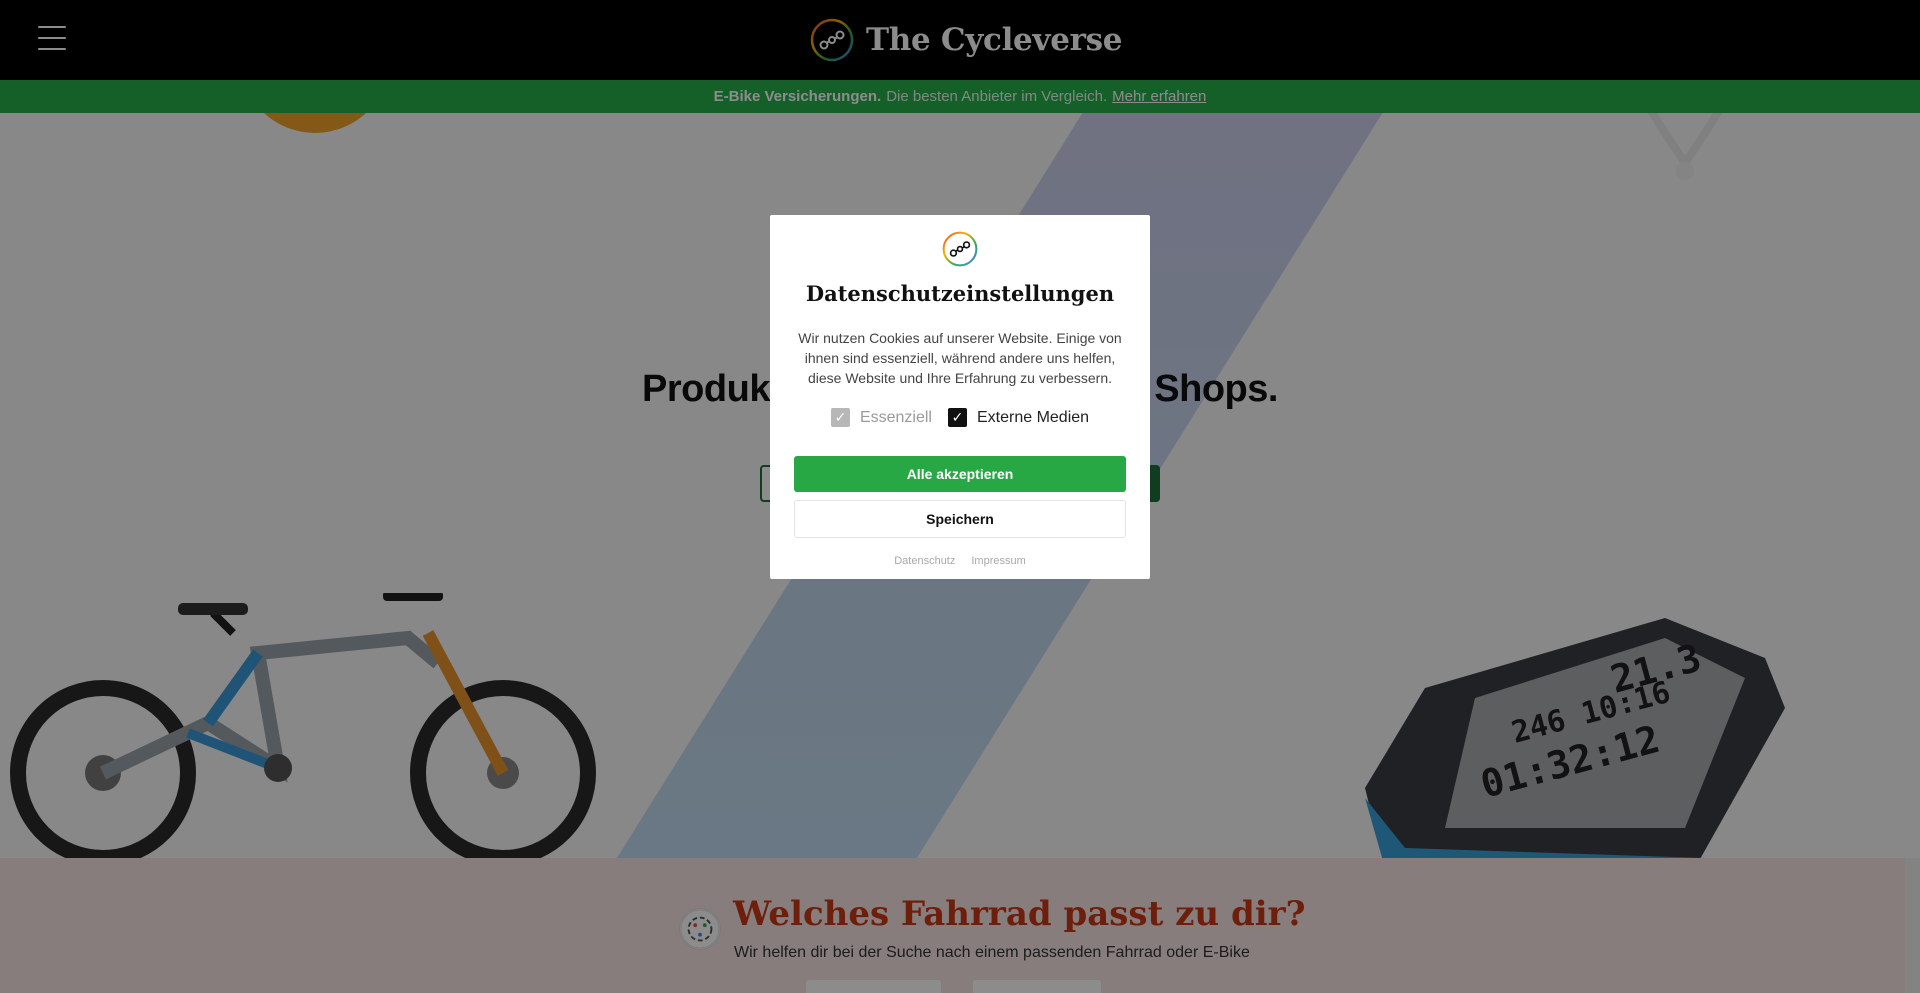 This screenshot has width=1920, height=993. I want to click on dialog-title: Datenschutzeinstellungen, so click(960, 293).